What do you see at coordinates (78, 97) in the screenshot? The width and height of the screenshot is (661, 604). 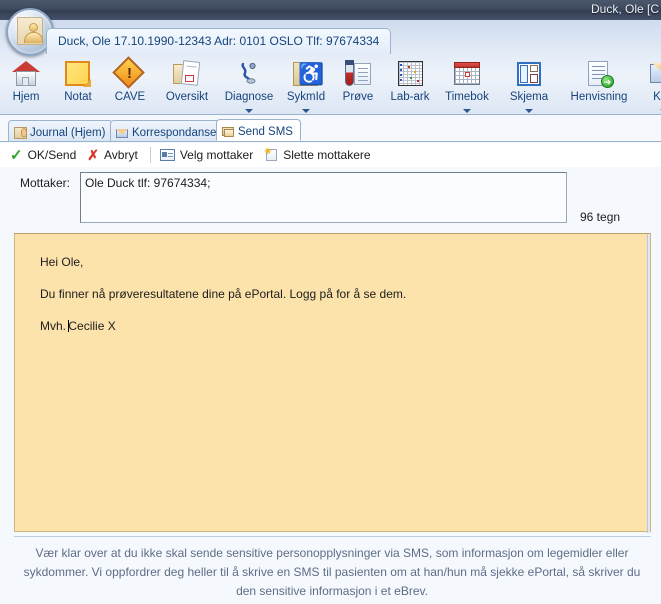 I see `toolbar-label-notat: Notat` at bounding box center [78, 97].